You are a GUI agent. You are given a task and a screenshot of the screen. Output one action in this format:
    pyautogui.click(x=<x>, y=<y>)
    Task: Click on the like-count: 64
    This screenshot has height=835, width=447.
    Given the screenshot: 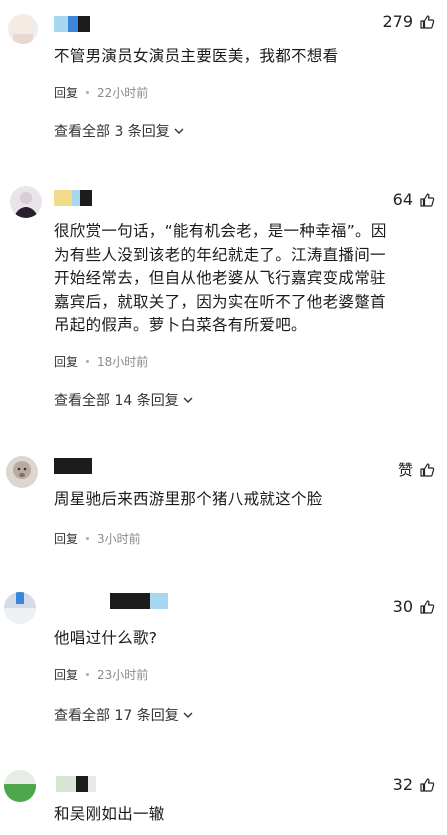 What is the action you would take?
    pyautogui.click(x=402, y=199)
    